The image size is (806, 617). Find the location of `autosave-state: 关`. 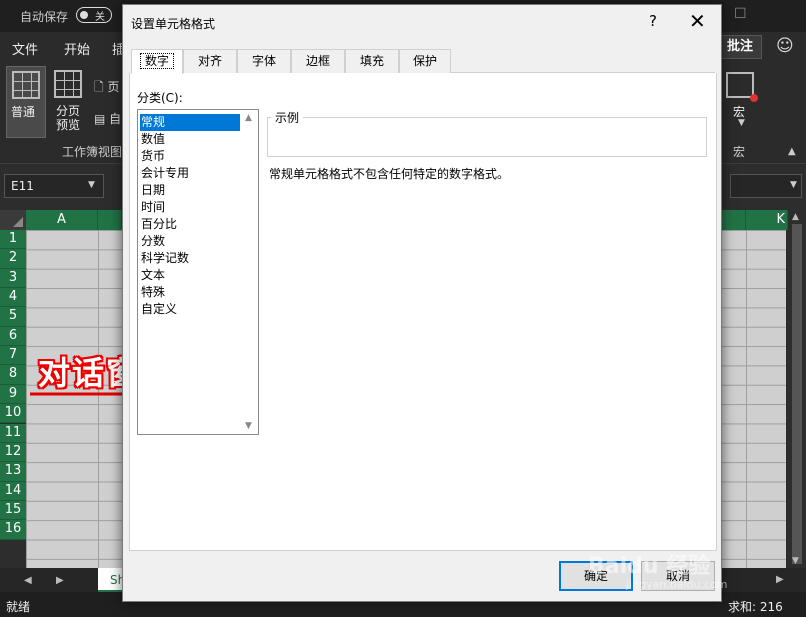

autosave-state: 关 is located at coordinates (100, 17).